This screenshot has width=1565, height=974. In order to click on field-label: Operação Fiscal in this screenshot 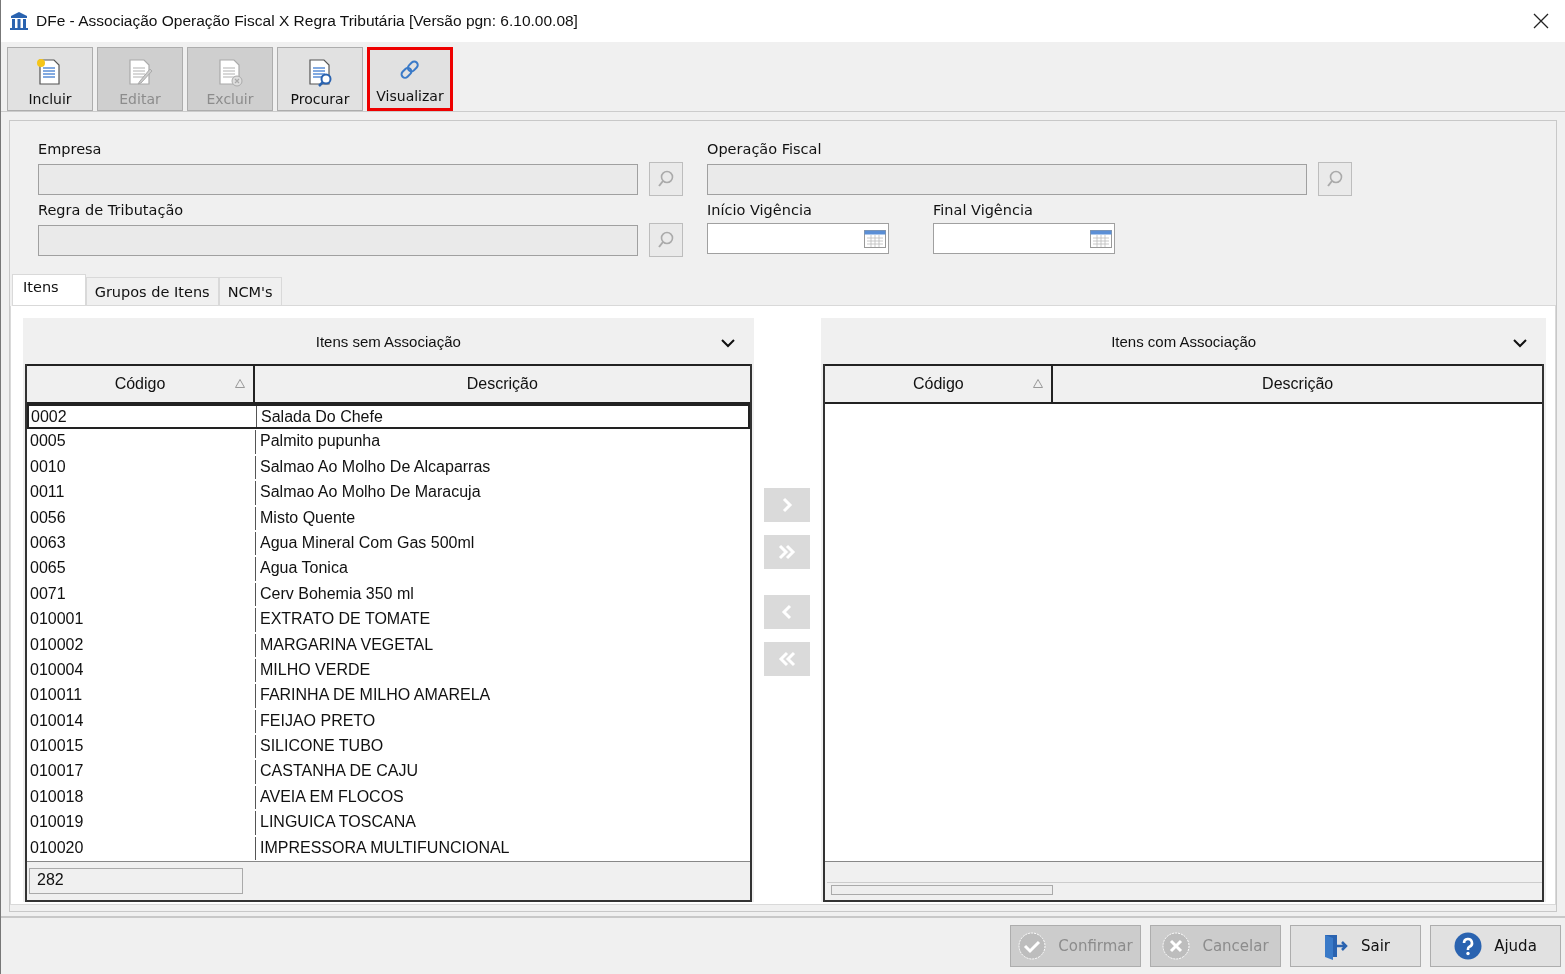, I will do `click(765, 149)`.